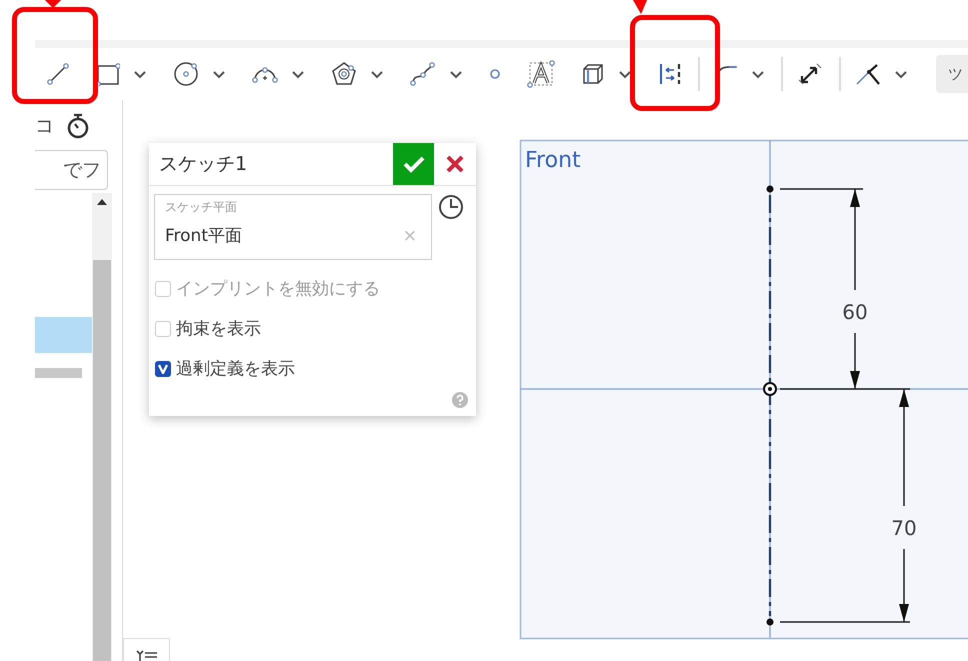 Image resolution: width=968 pixels, height=661 pixels. What do you see at coordinates (43, 126) in the screenshot?
I see `panel-header-text: コ` at bounding box center [43, 126].